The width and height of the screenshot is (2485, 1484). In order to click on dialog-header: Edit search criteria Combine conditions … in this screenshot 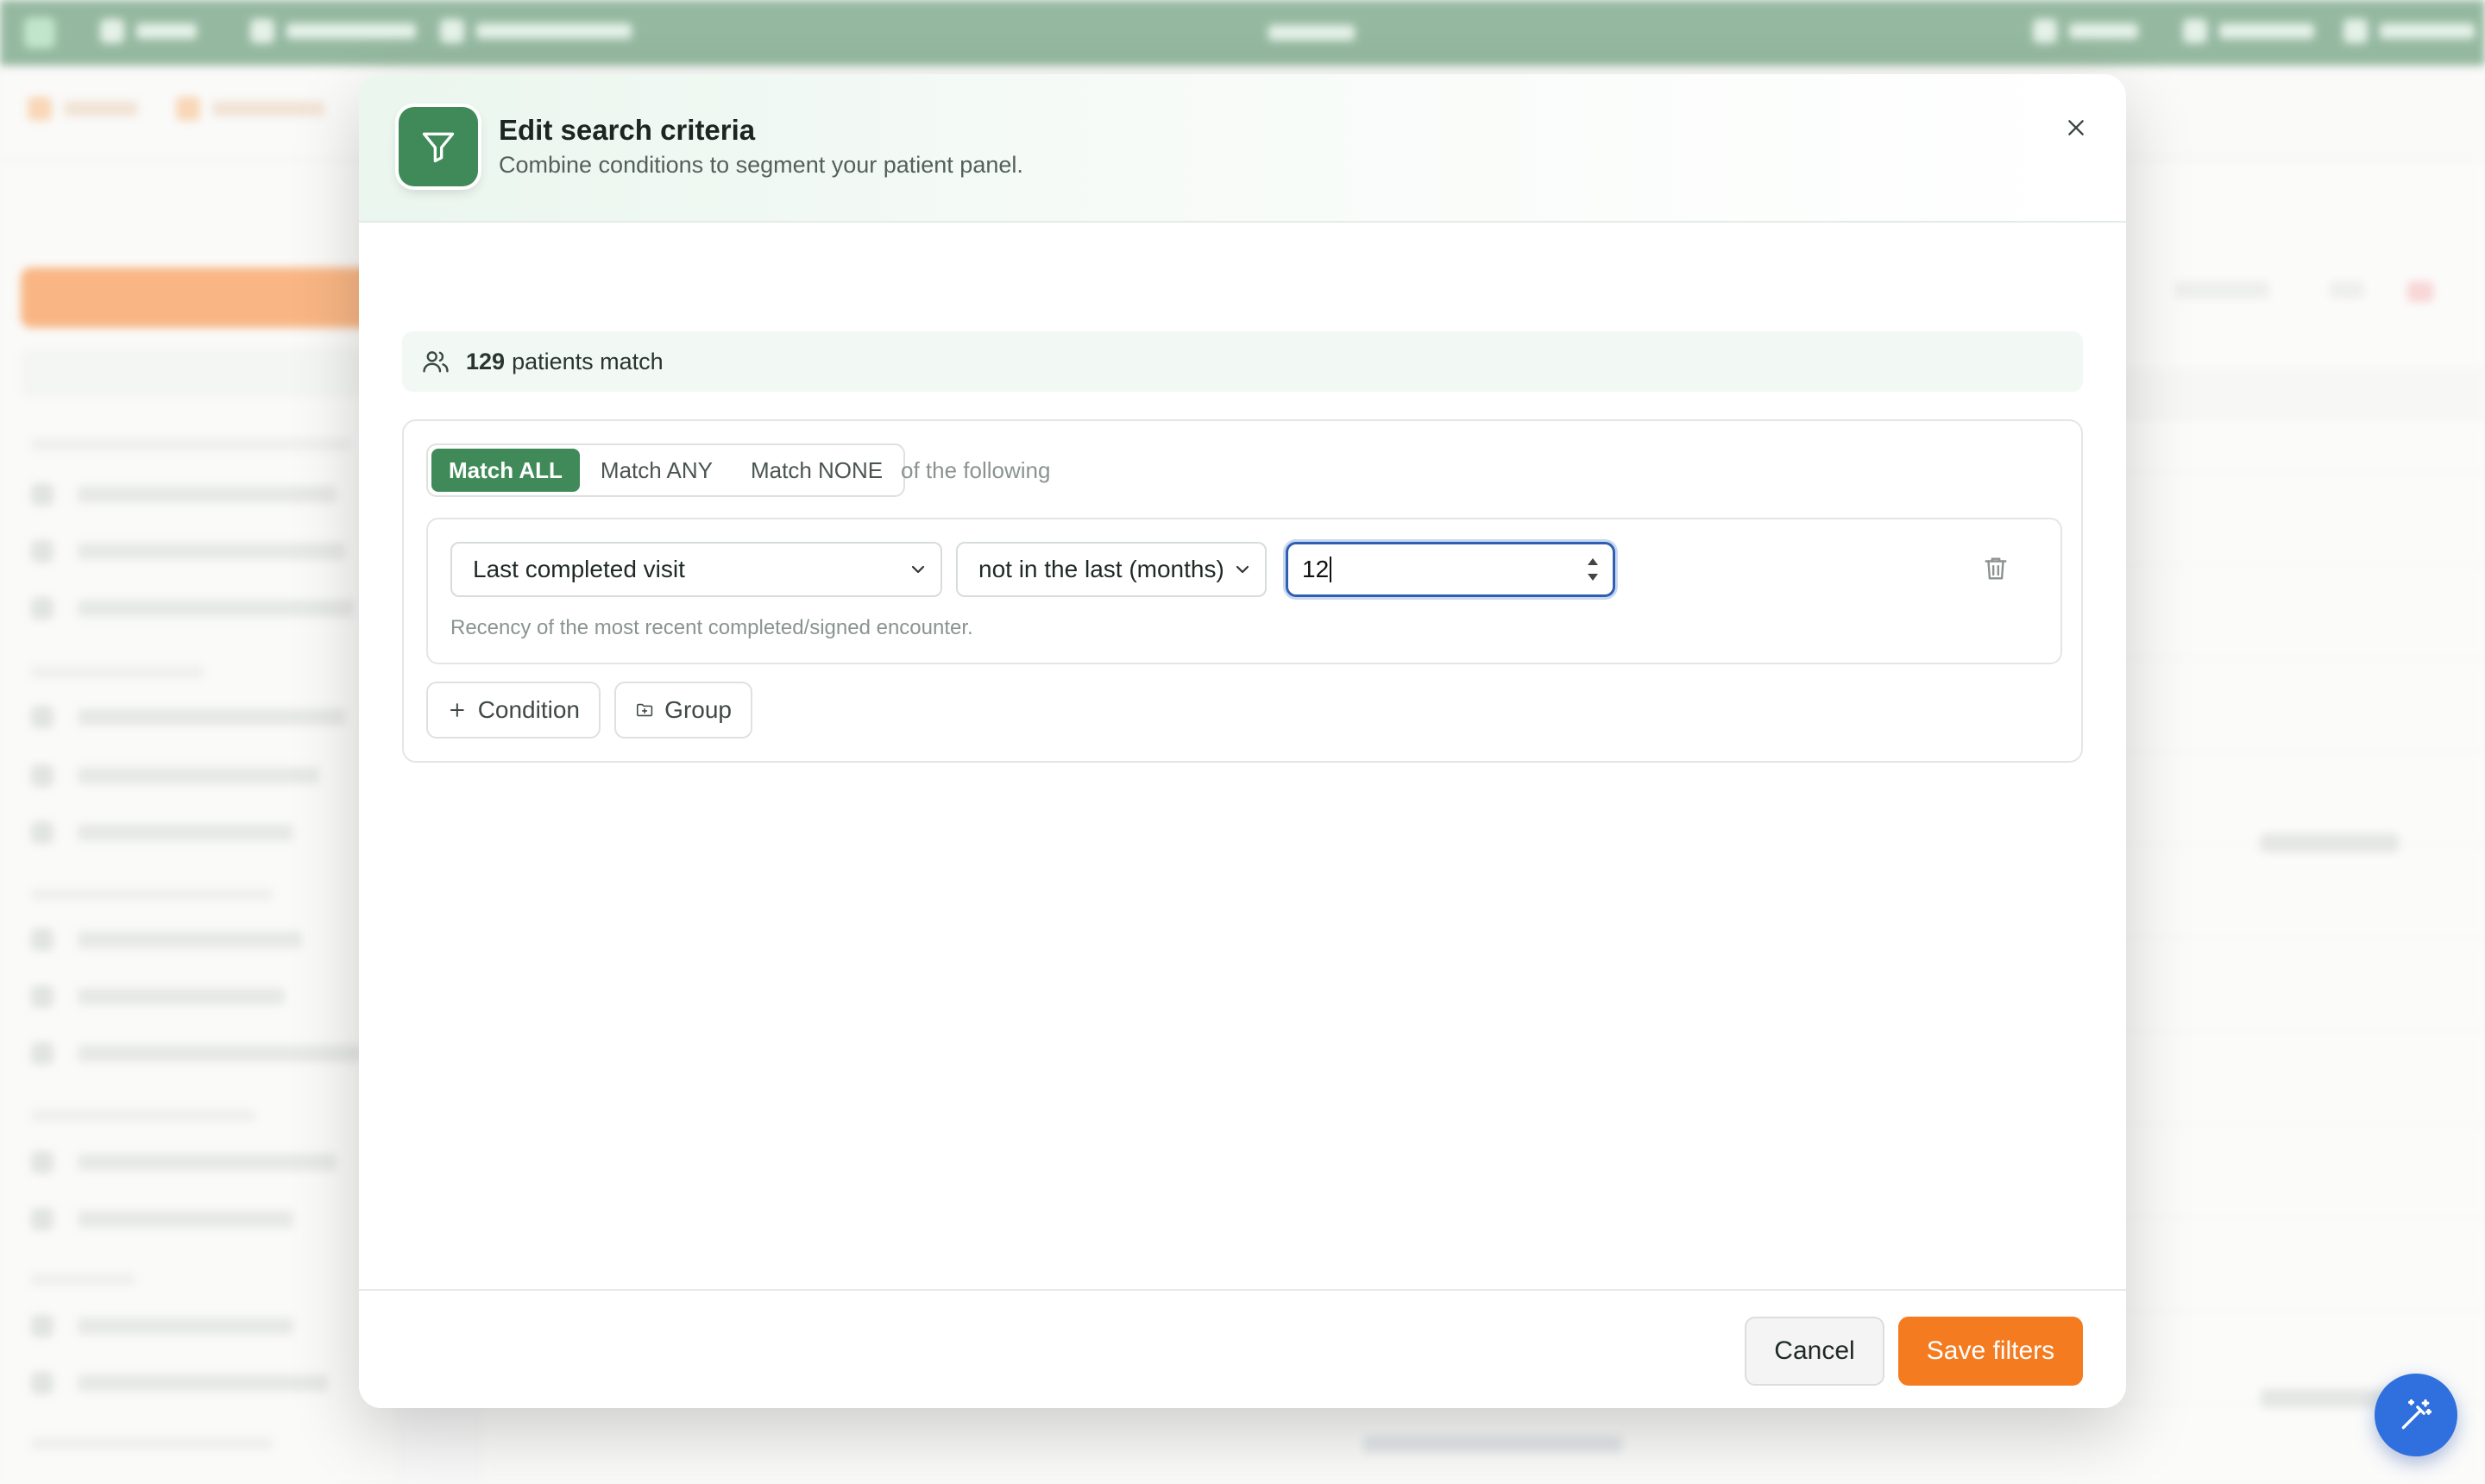, I will do `click(1242, 148)`.